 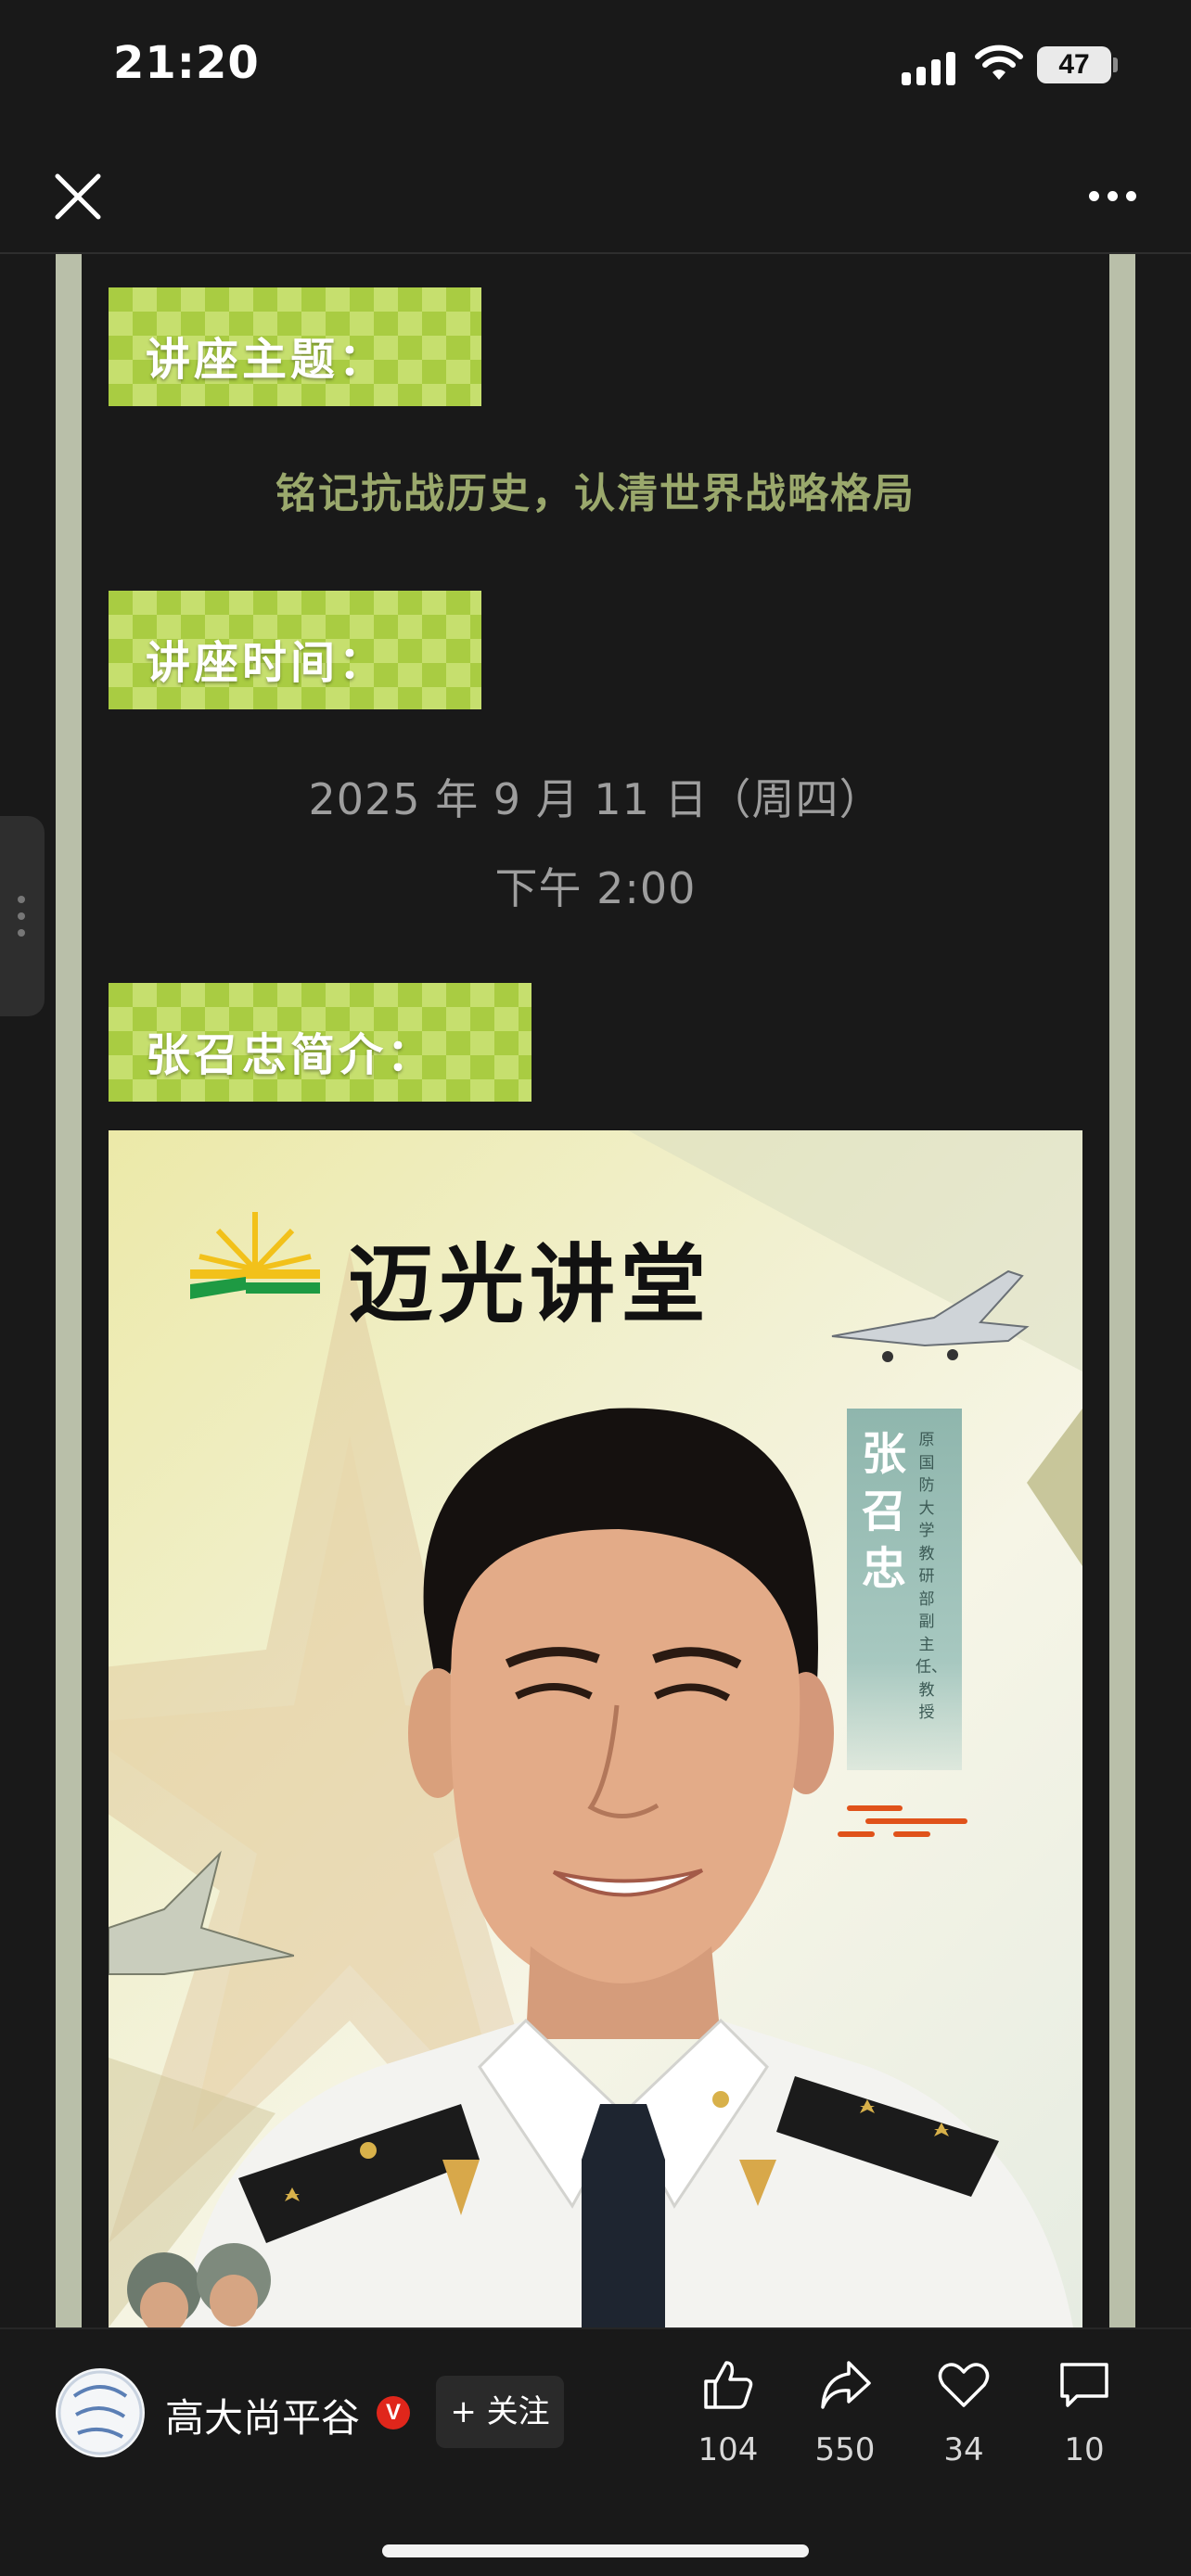 I want to click on follow-button: + 关注, so click(x=500, y=2412).